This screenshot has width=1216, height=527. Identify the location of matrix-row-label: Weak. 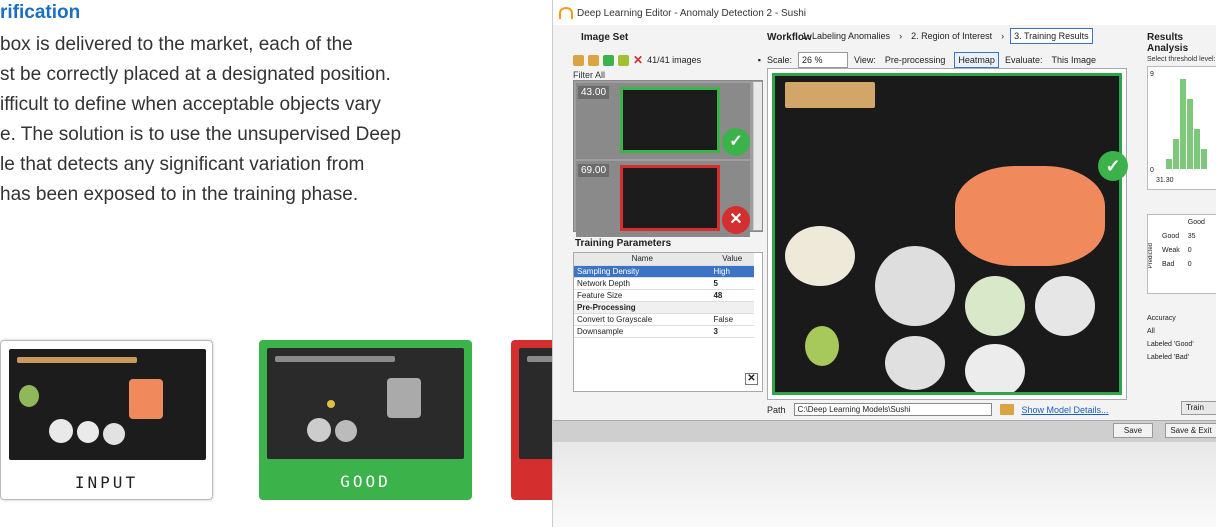
(1171, 250).